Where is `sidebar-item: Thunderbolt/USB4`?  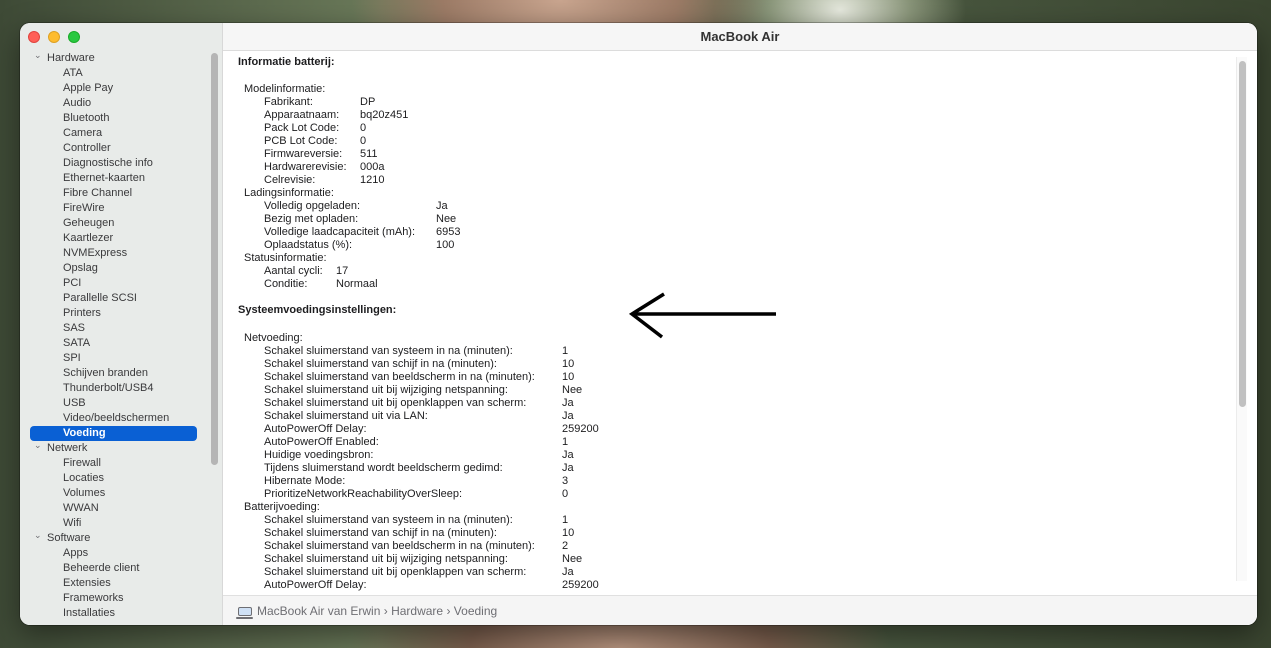 sidebar-item: Thunderbolt/USB4 is located at coordinates (115, 388).